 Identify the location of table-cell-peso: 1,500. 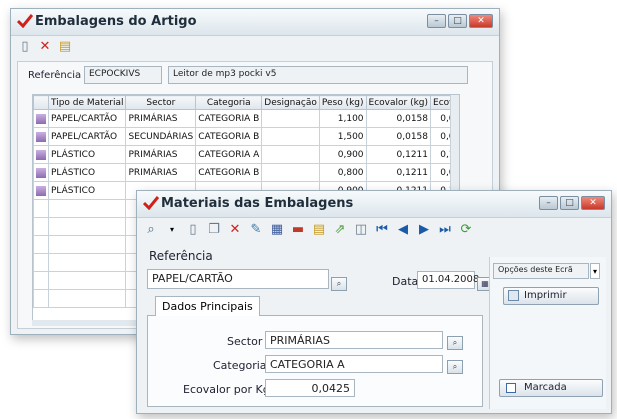
(342, 136).